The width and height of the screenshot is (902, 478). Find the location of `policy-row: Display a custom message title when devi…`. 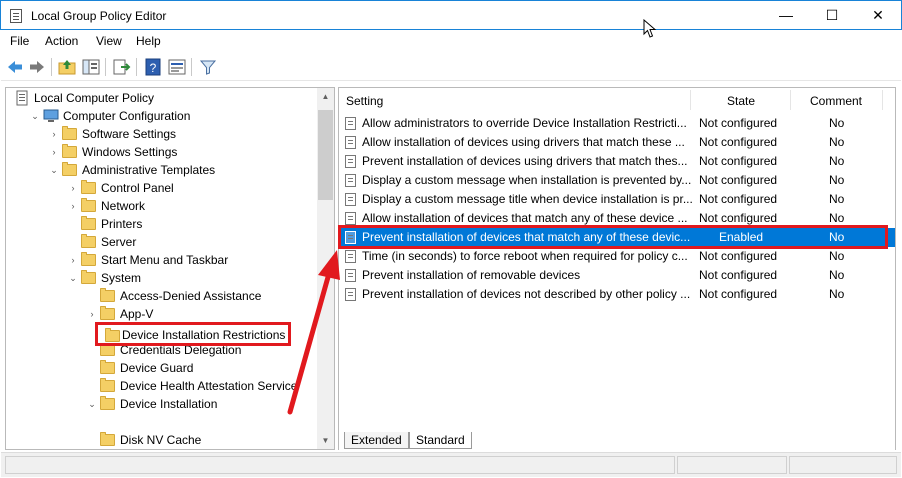

policy-row: Display a custom message title when devi… is located at coordinates (617, 199).